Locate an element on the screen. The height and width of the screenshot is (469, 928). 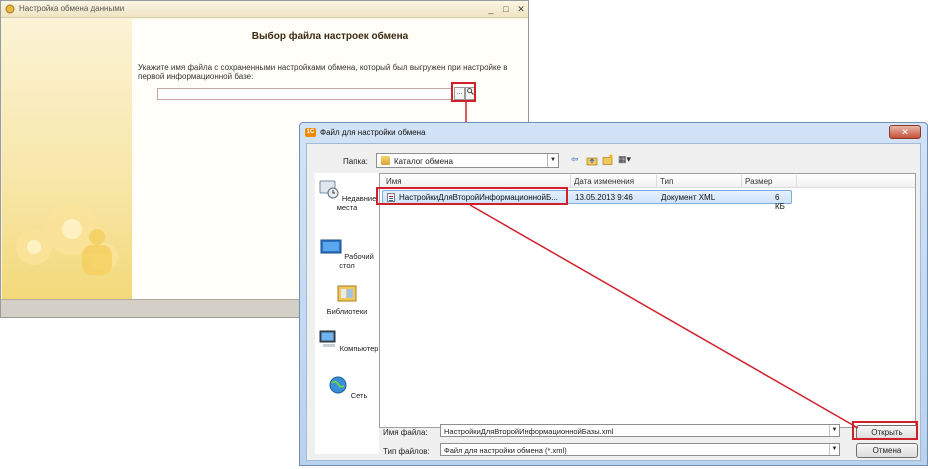
column-header-type: Тип is located at coordinates (666, 181).